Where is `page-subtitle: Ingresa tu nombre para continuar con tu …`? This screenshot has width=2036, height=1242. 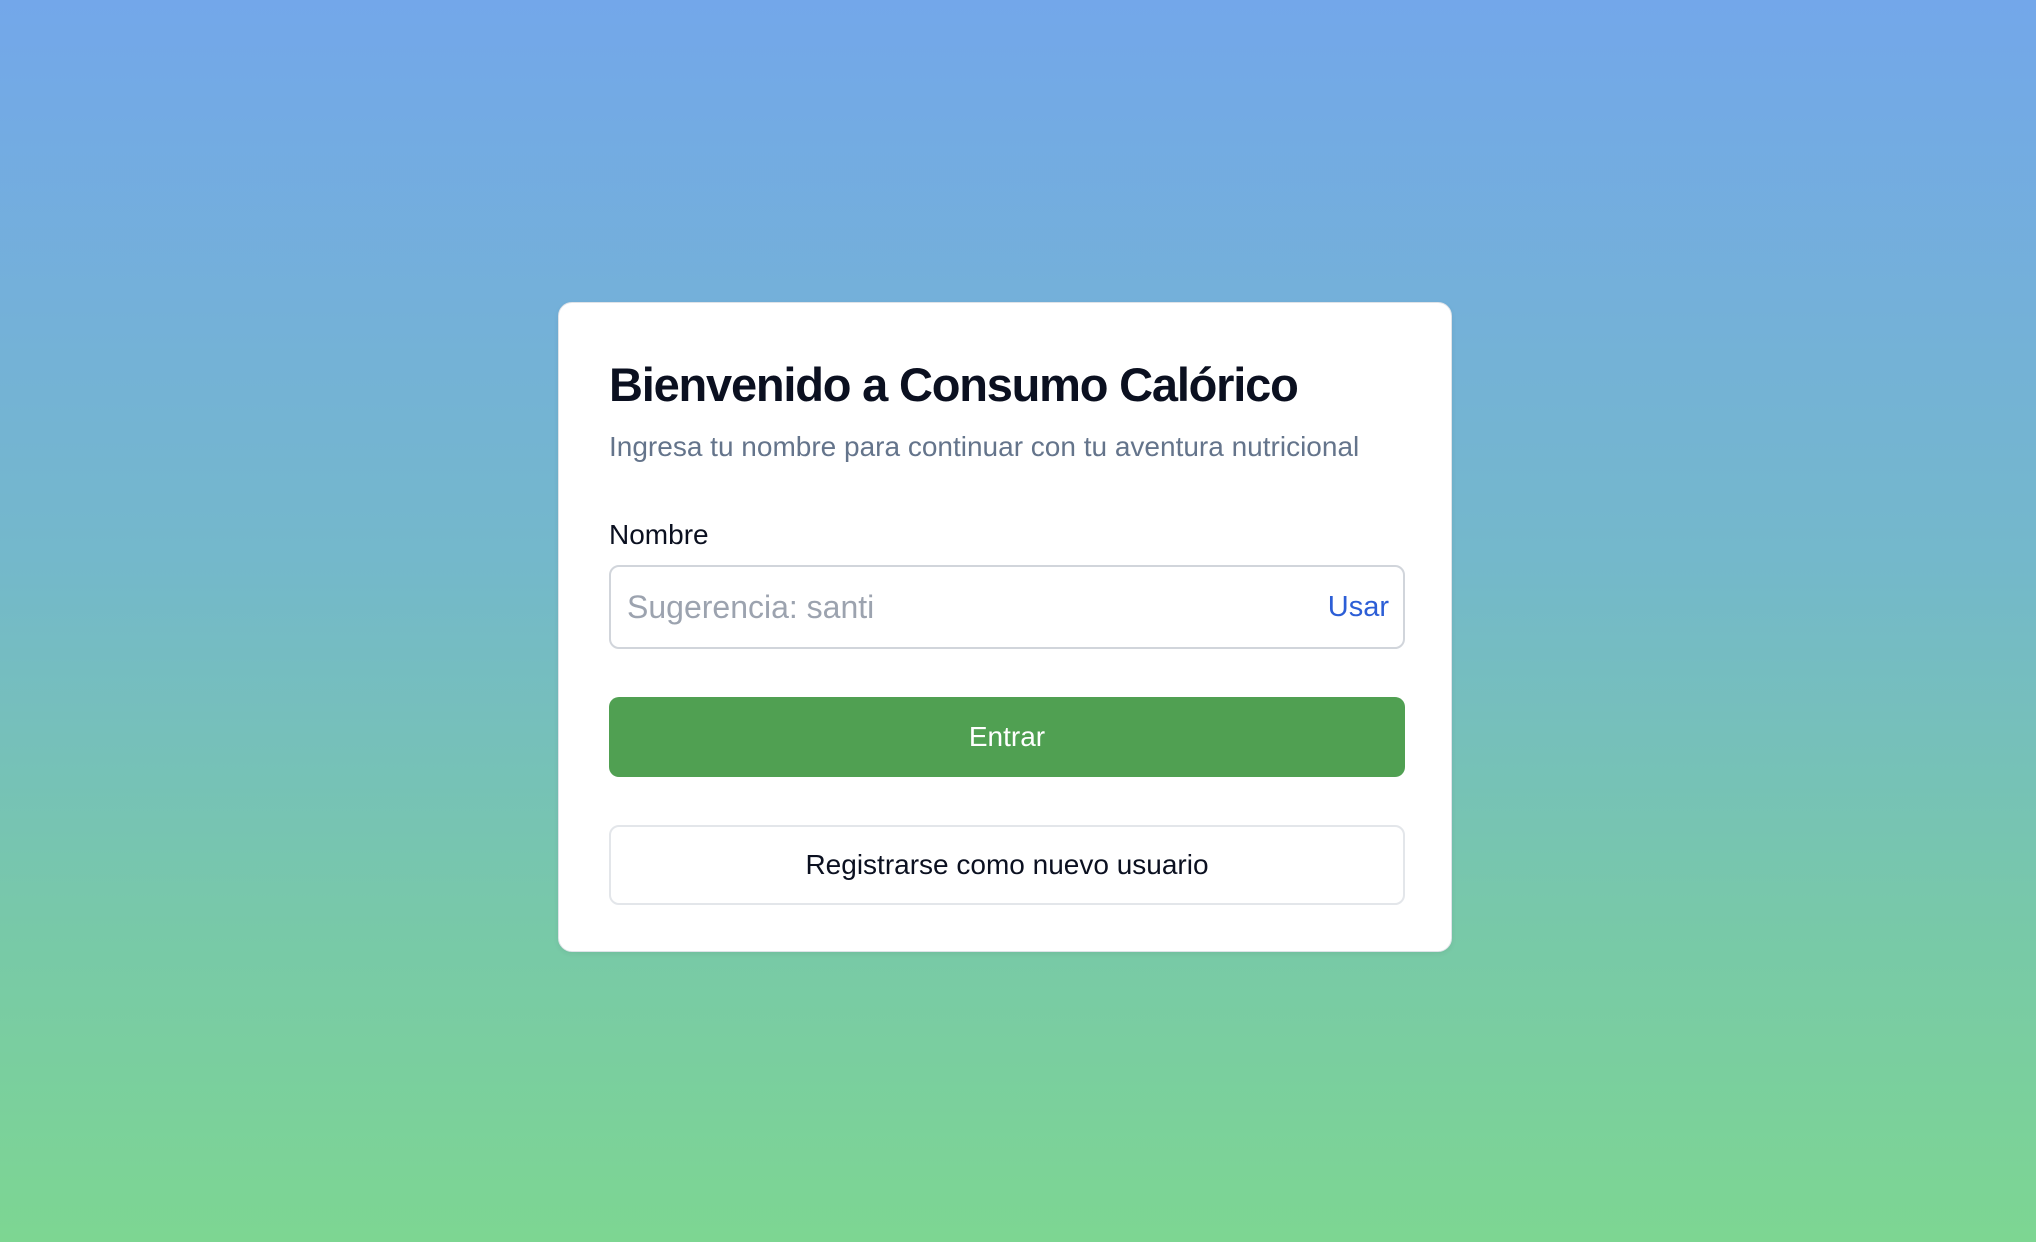 page-subtitle: Ingresa tu nombre para continuar con tu … is located at coordinates (984, 446).